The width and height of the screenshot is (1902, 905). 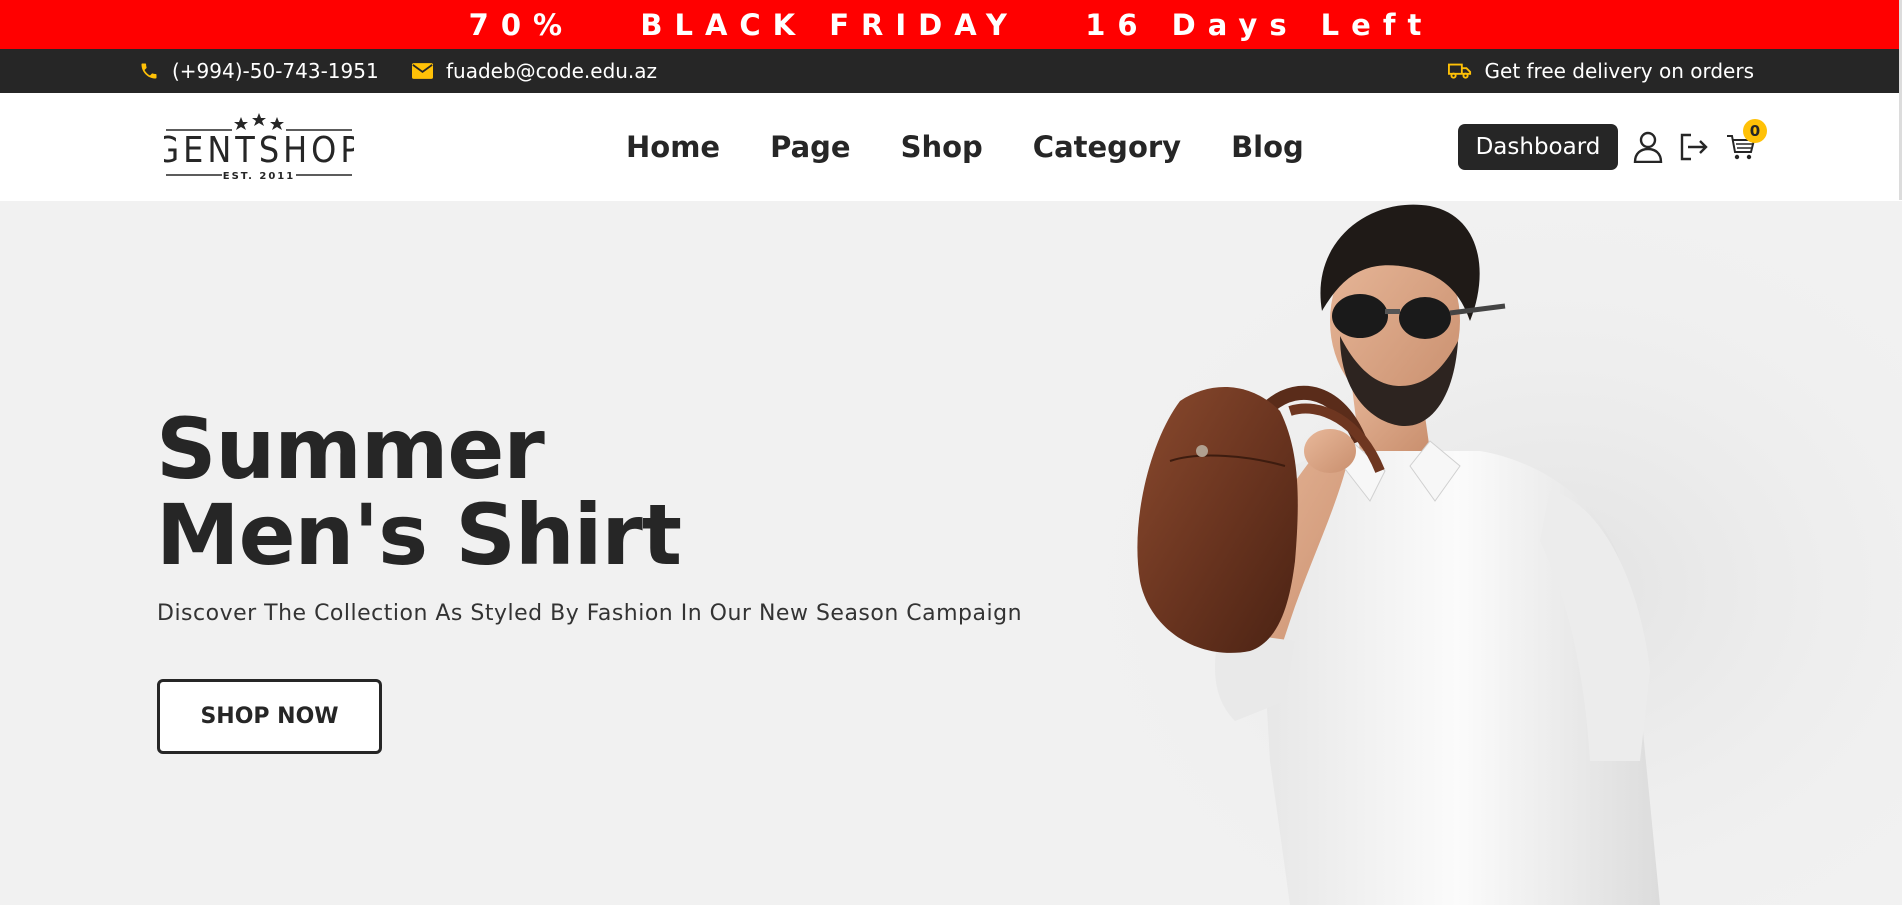 I want to click on logout-icon, so click(x=1694, y=147).